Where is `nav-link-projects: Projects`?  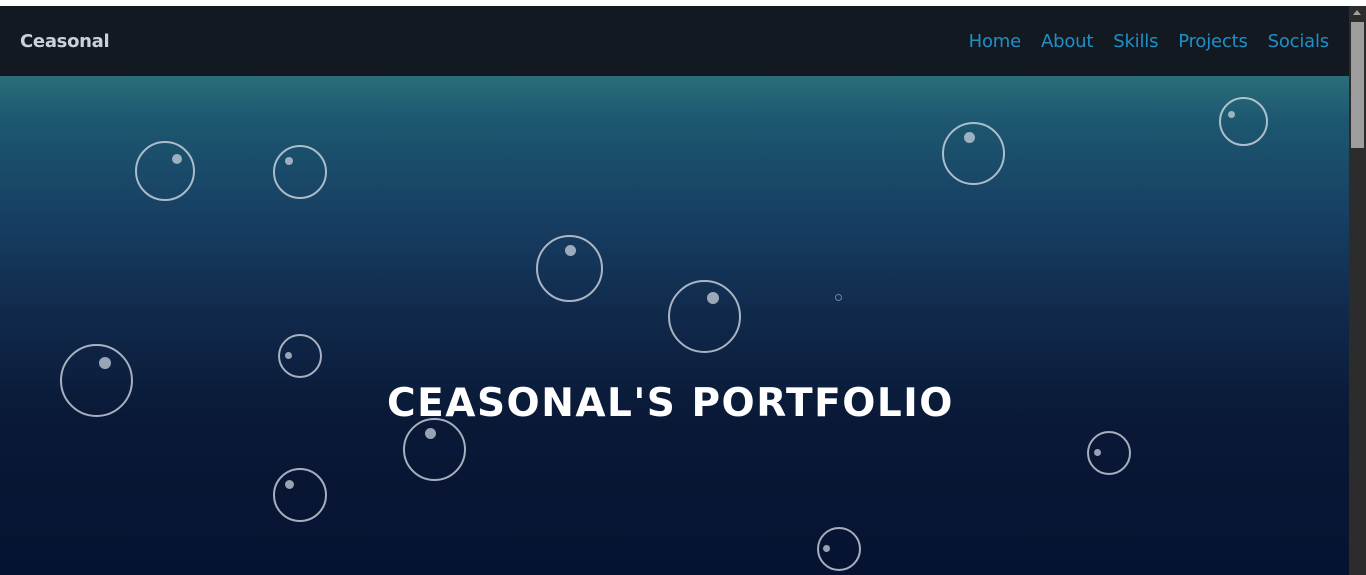
nav-link-projects: Projects is located at coordinates (1213, 41).